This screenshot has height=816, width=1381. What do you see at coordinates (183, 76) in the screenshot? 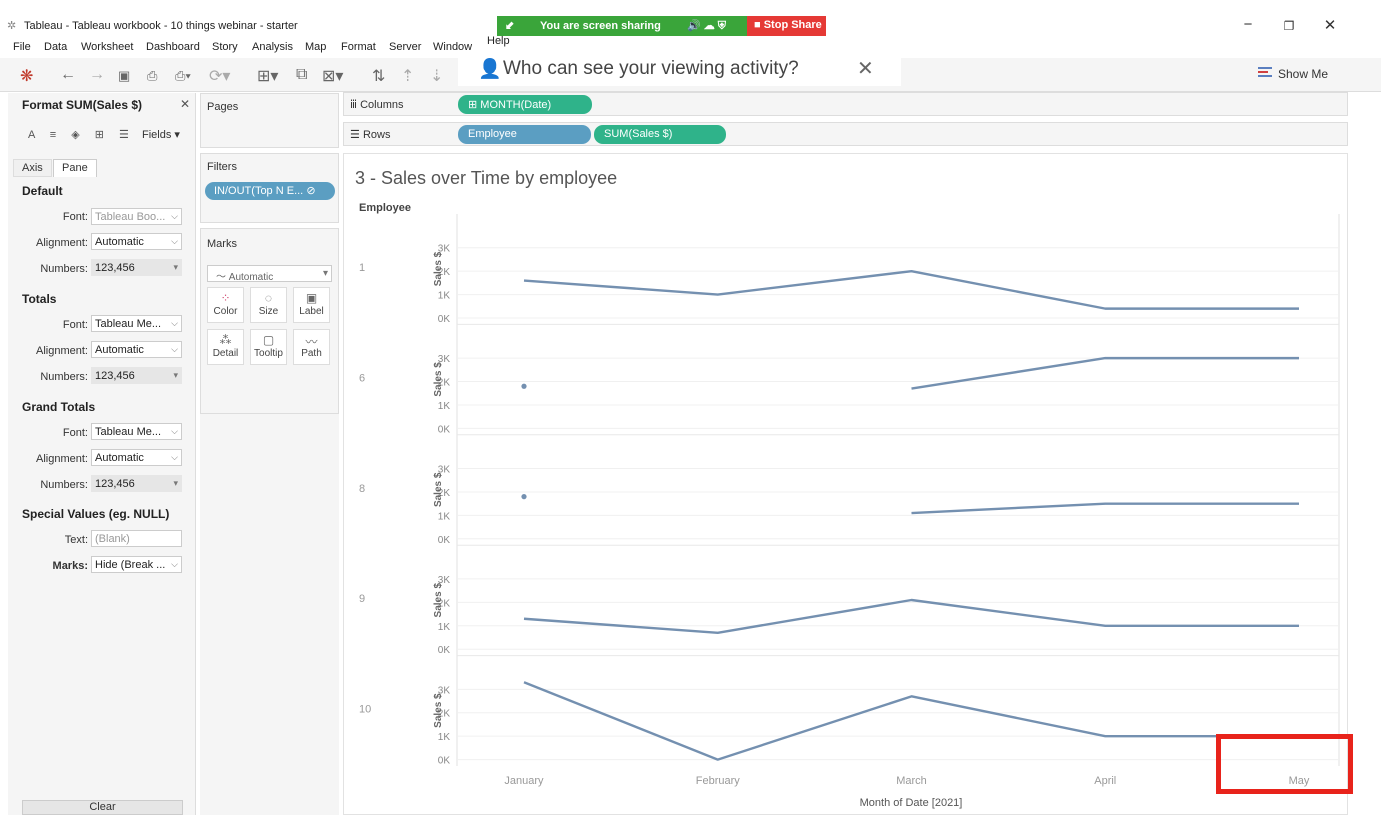
I see `pause-updates-icon: ⎙▾` at bounding box center [183, 76].